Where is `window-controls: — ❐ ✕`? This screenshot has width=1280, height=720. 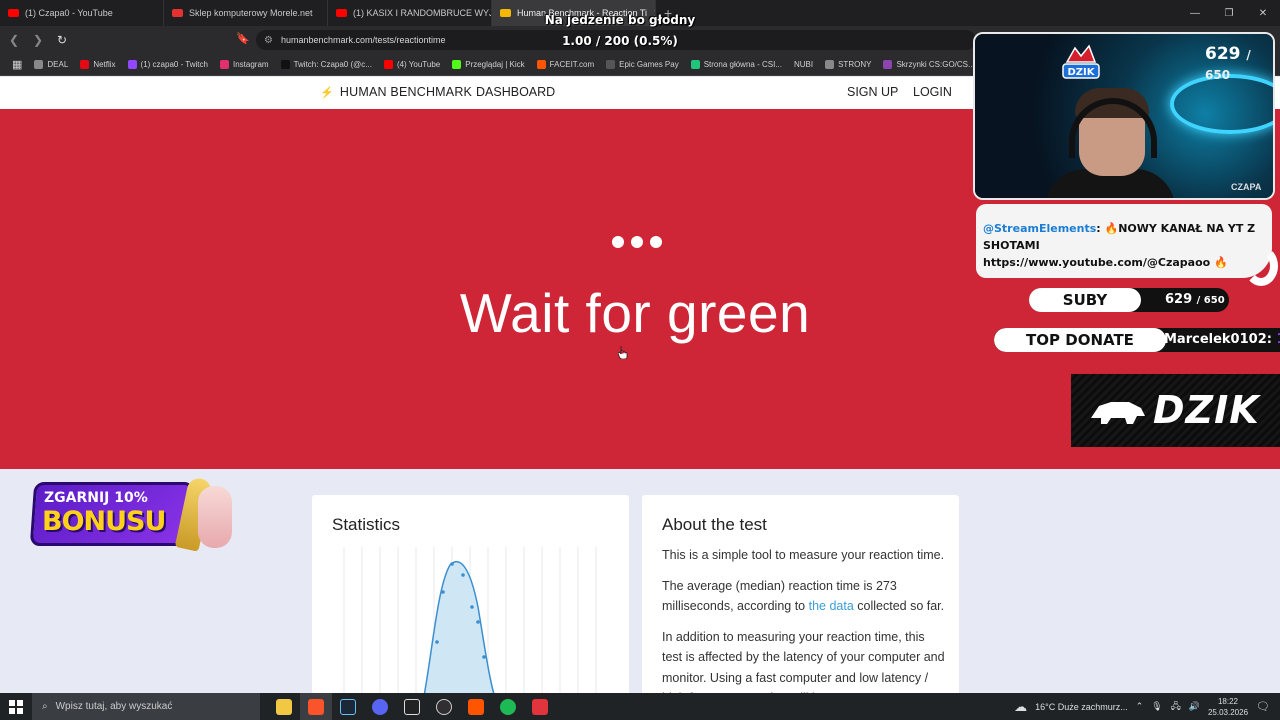 window-controls: — ❐ ✕ is located at coordinates (1229, 13).